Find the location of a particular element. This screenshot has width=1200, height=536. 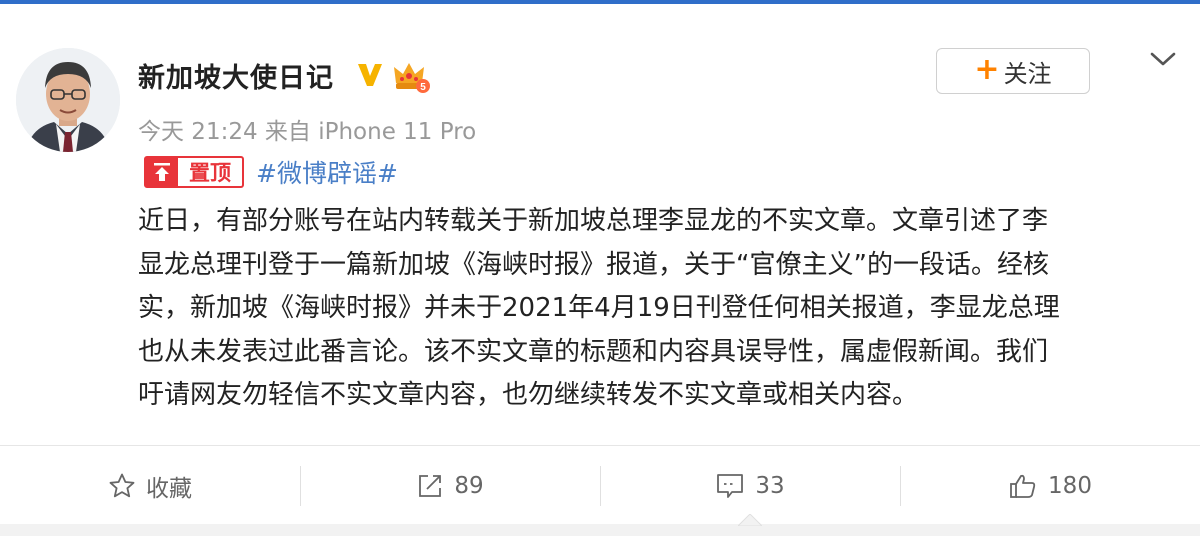

repost-count: 89 is located at coordinates (469, 486).